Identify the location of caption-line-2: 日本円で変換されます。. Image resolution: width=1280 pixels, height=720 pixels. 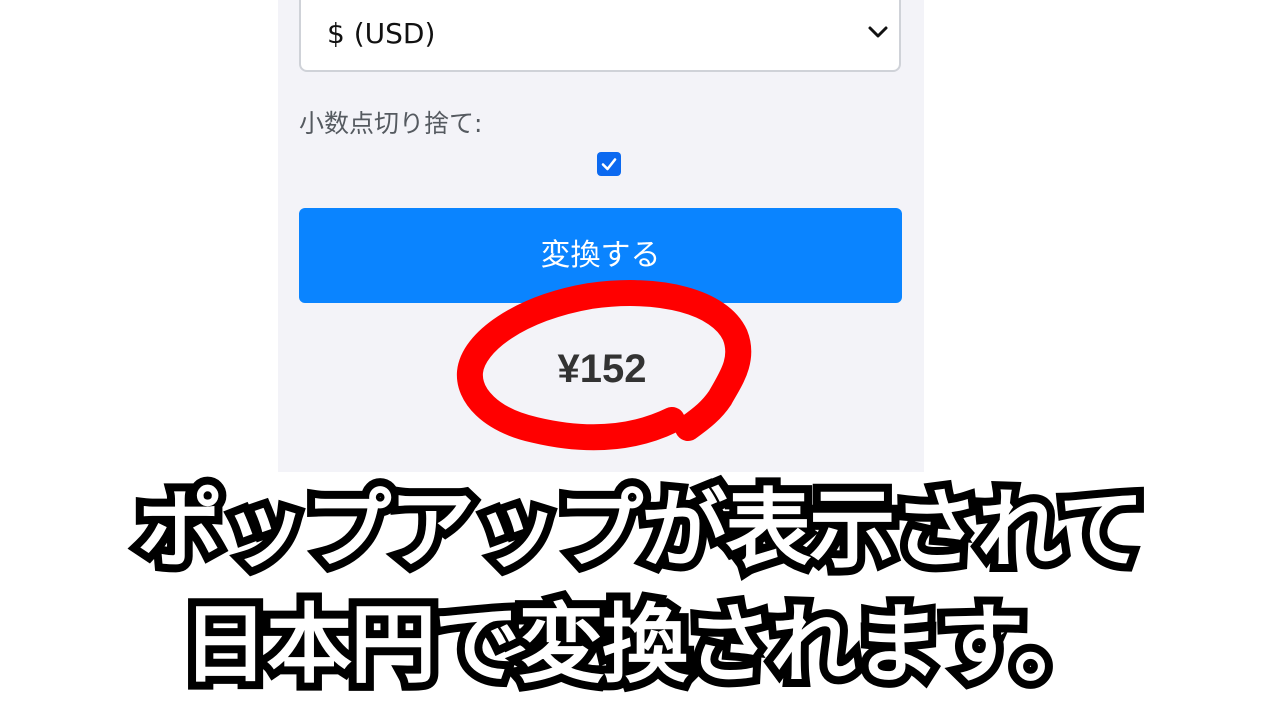
(640, 645).